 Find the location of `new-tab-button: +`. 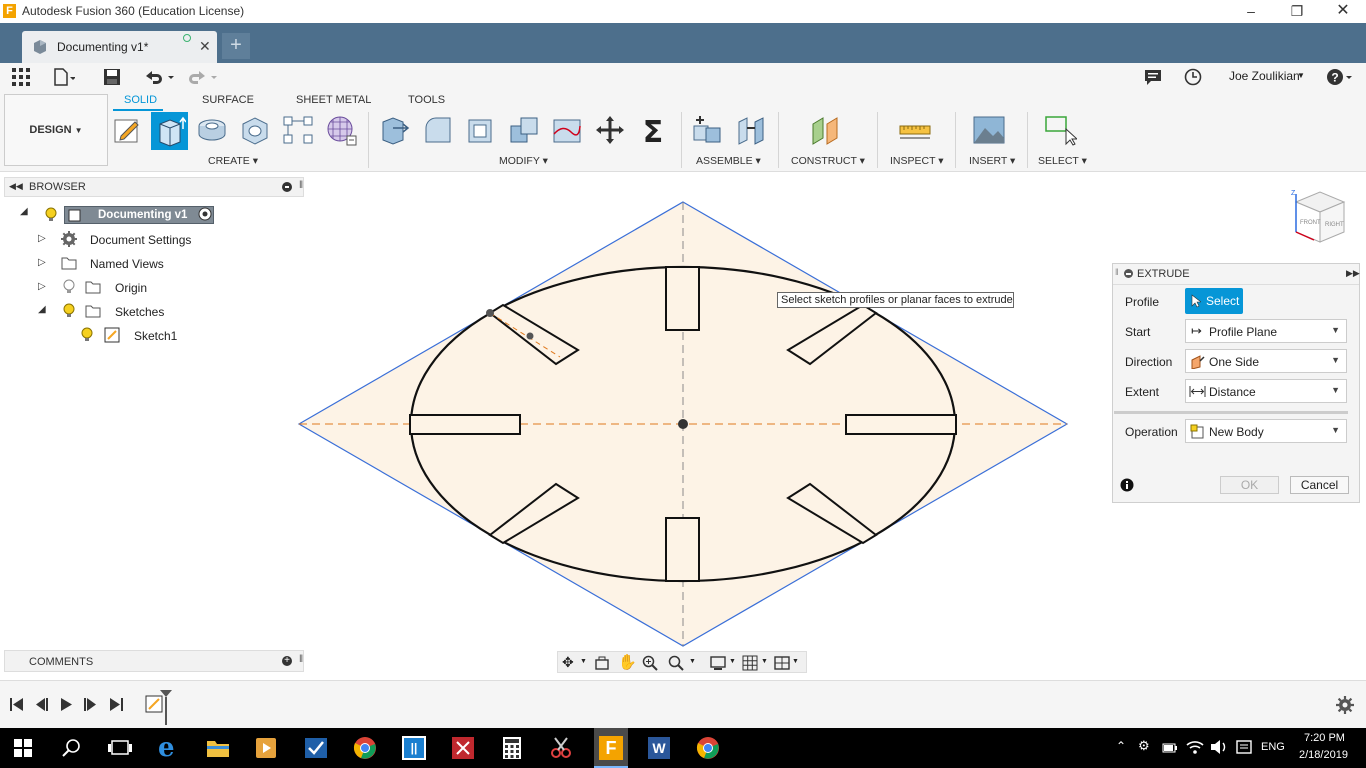

new-tab-button: + is located at coordinates (236, 46).